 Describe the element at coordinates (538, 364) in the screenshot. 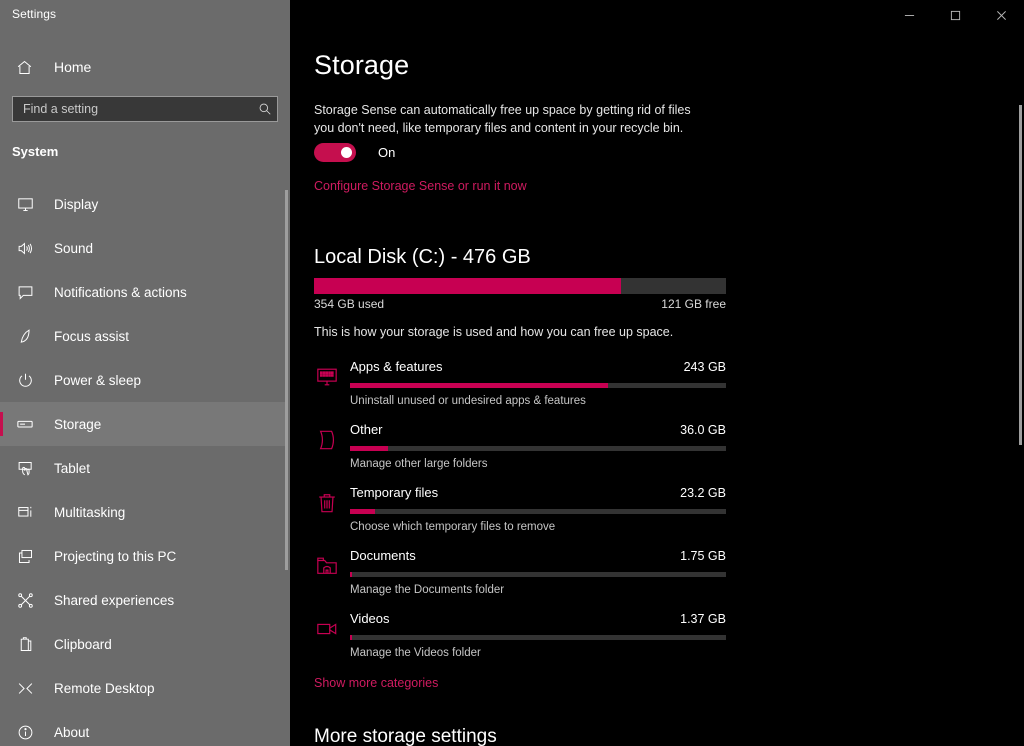

I see `storage-category-header: Apps & features 243 GB` at that location.